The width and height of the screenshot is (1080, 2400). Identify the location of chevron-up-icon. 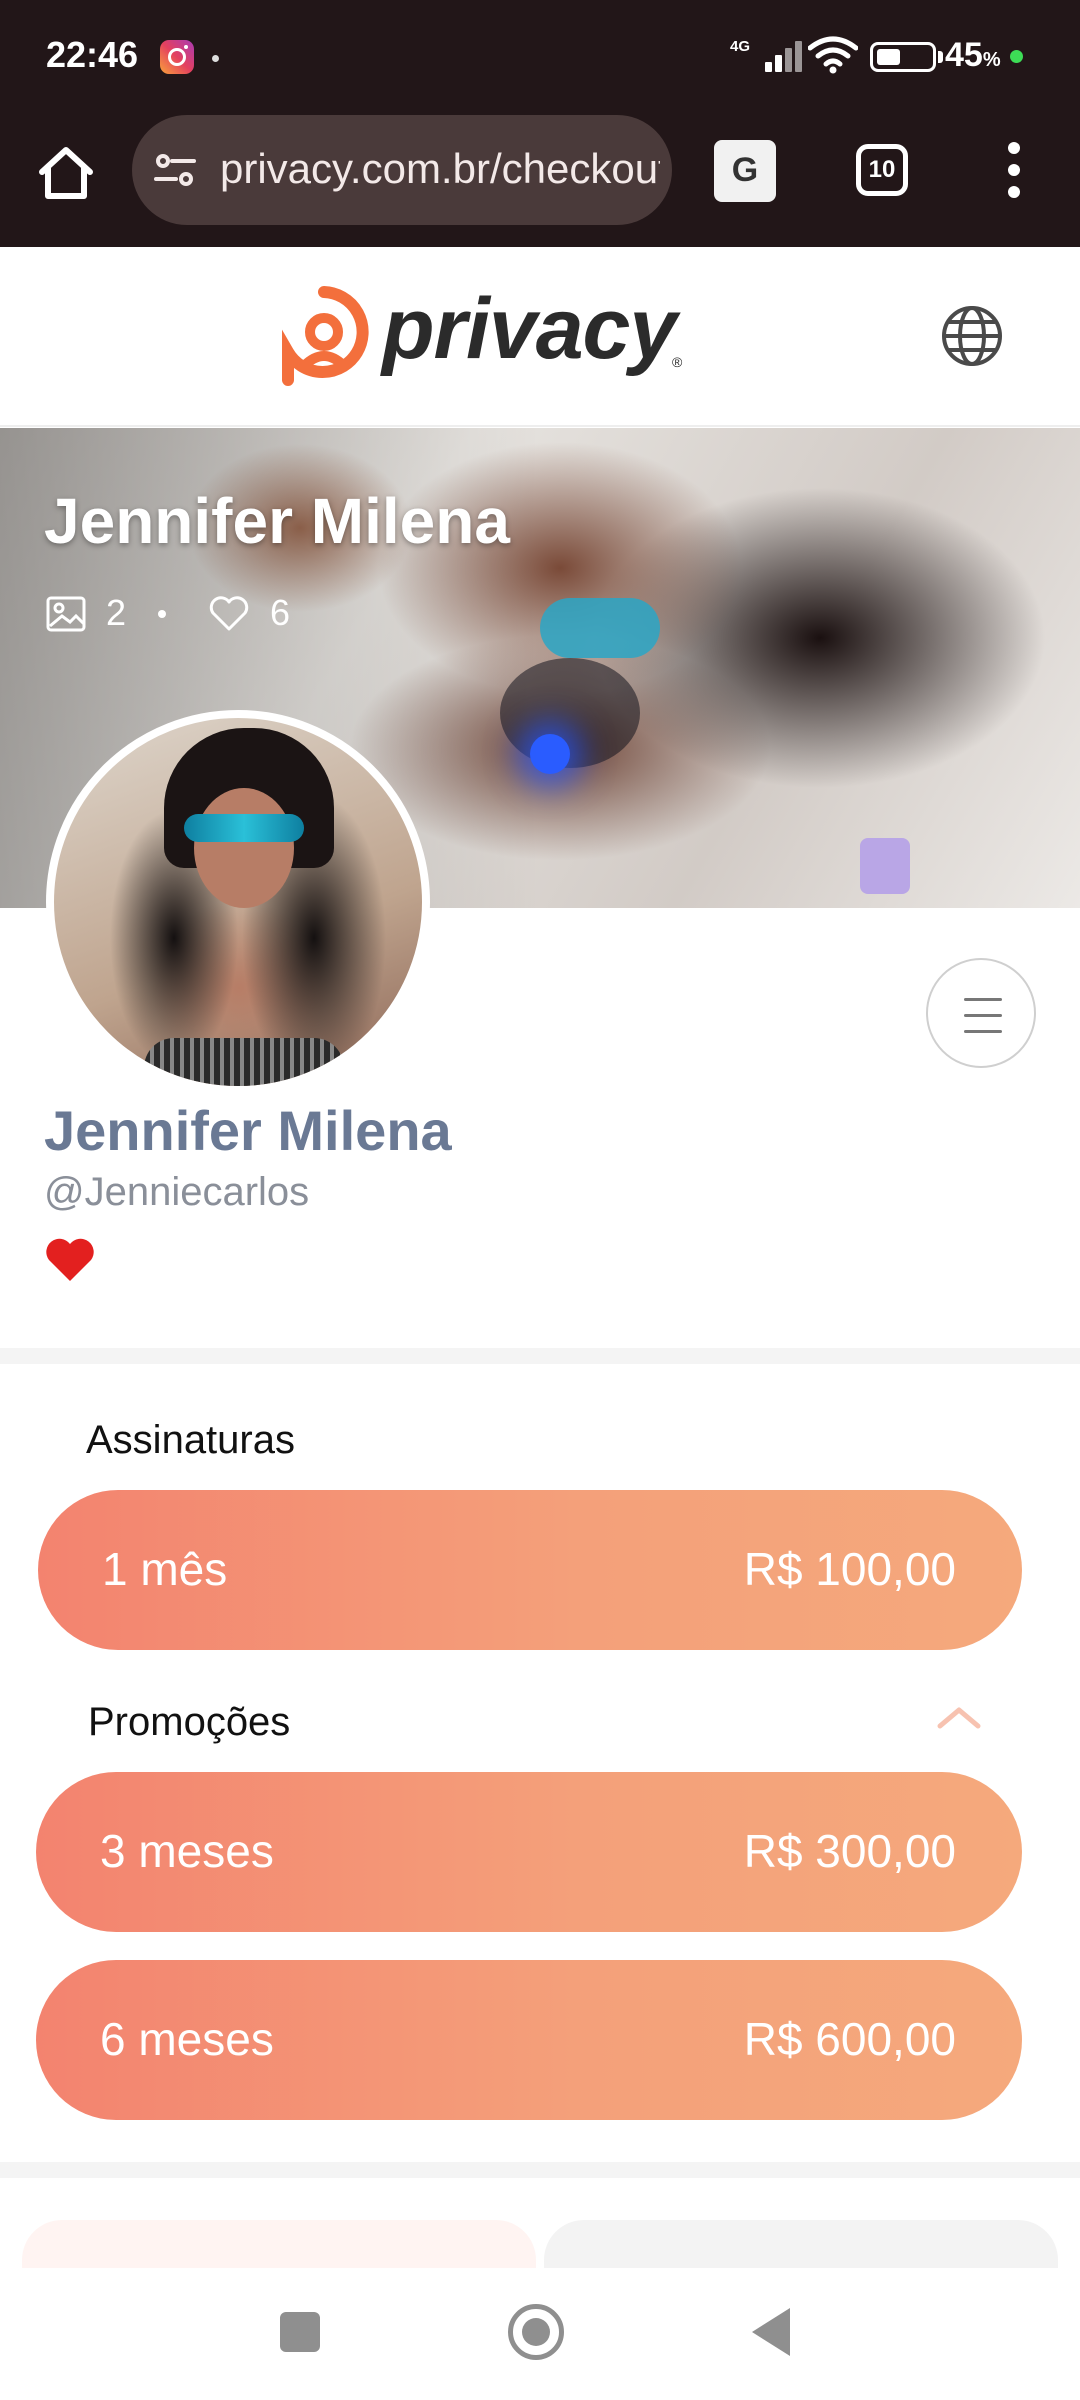
(959, 1717).